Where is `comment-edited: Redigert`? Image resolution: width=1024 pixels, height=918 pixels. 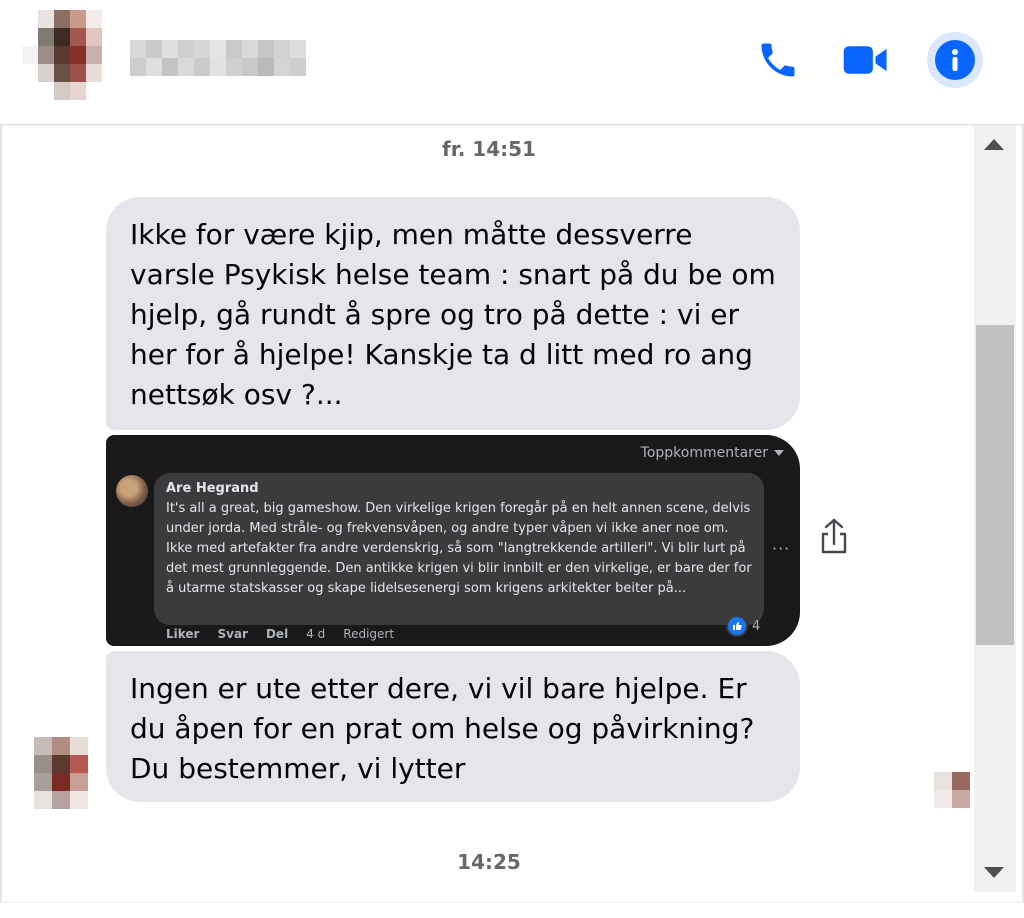 comment-edited: Redigert is located at coordinates (369, 634).